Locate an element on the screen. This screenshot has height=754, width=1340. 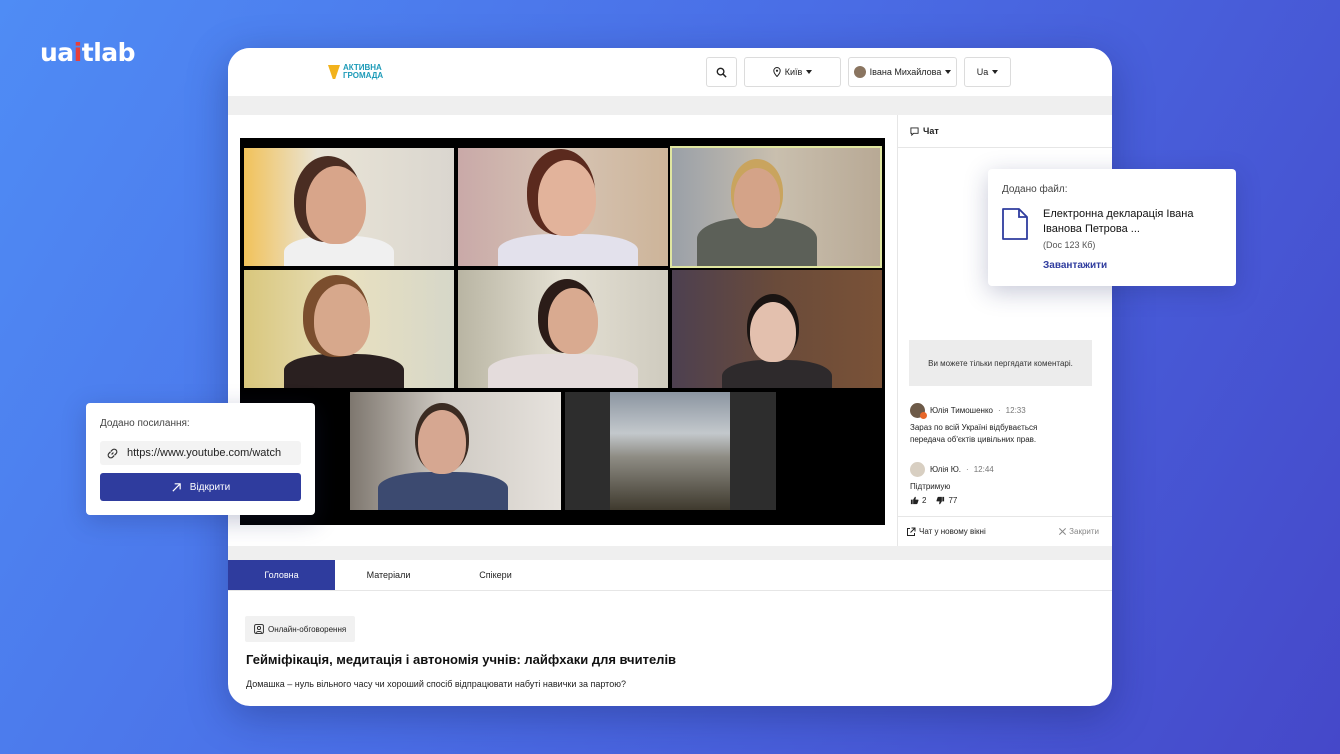
user-icon is located at coordinates (259, 629).